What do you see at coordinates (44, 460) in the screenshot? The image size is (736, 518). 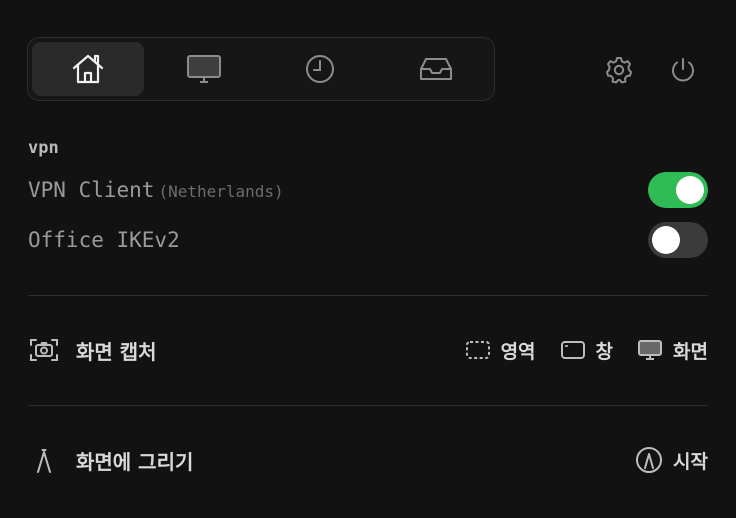 I see `pen-nib-icon` at bounding box center [44, 460].